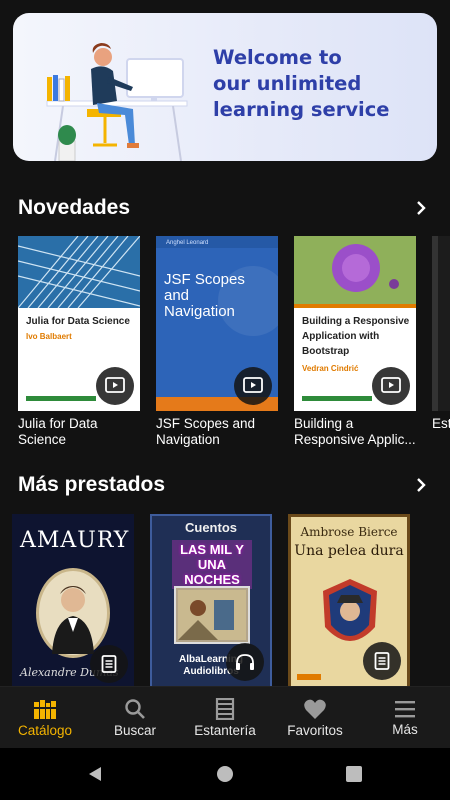 This screenshot has width=450, height=800. Describe the element at coordinates (73, 620) in the screenshot. I see `portrait-art` at that location.